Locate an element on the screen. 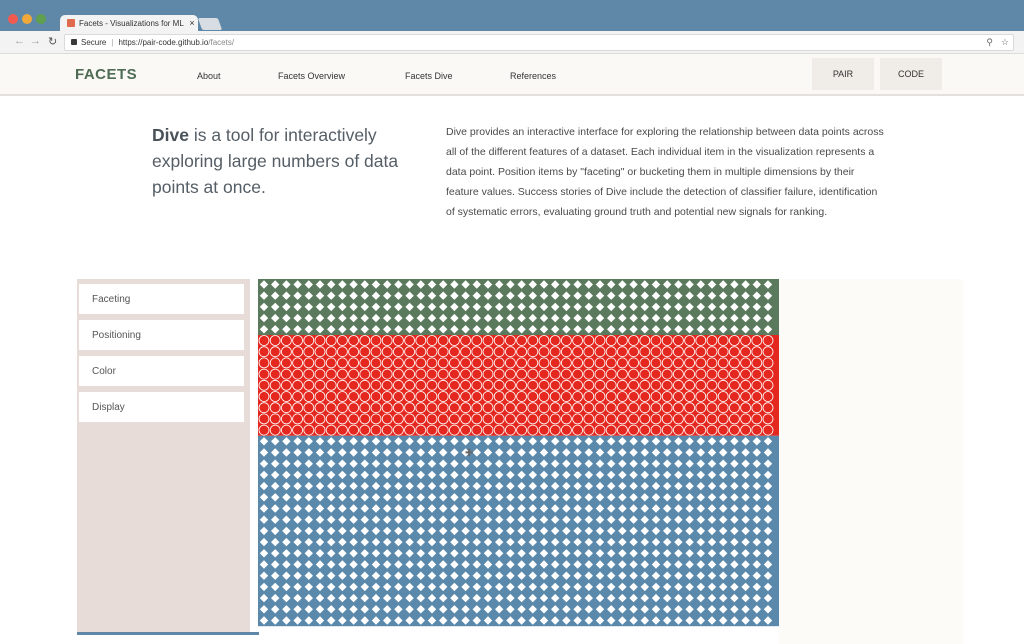 The height and width of the screenshot is (644, 1024). display-control: Display is located at coordinates (161, 407).